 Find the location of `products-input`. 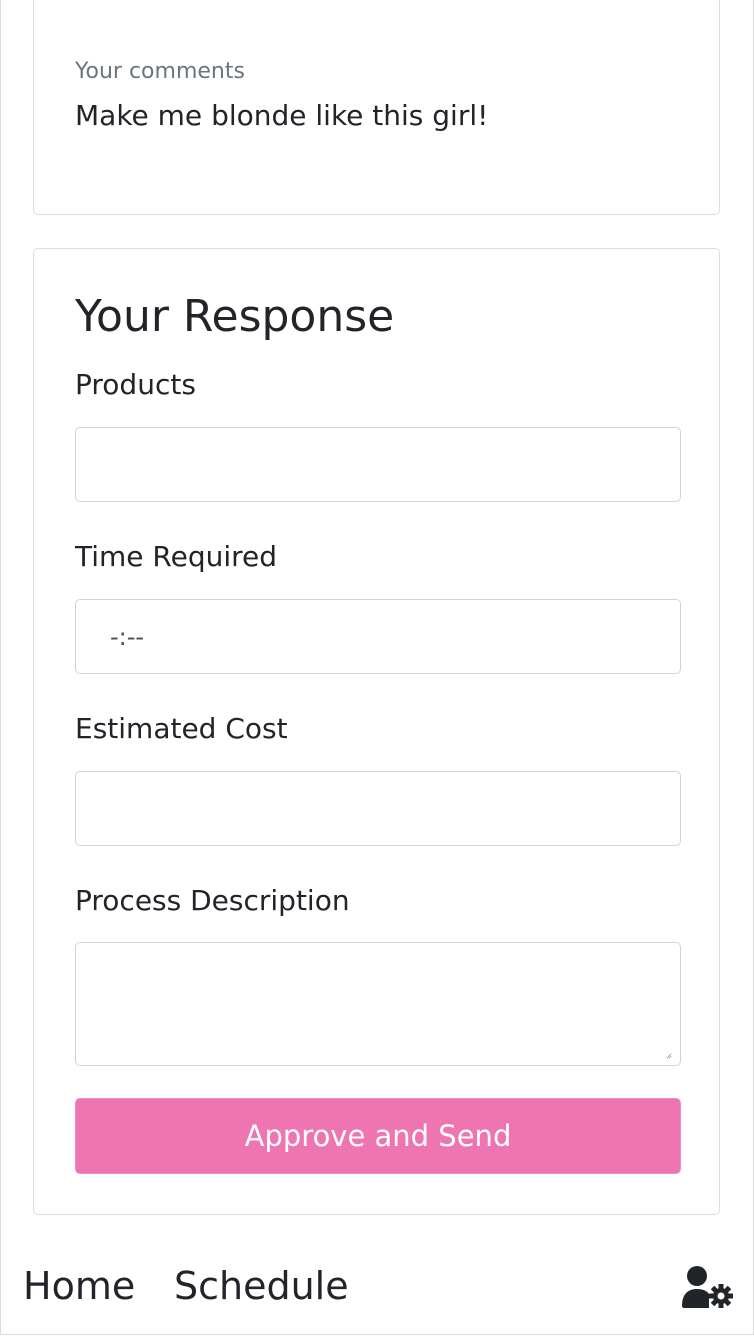

products-input is located at coordinates (378, 464).